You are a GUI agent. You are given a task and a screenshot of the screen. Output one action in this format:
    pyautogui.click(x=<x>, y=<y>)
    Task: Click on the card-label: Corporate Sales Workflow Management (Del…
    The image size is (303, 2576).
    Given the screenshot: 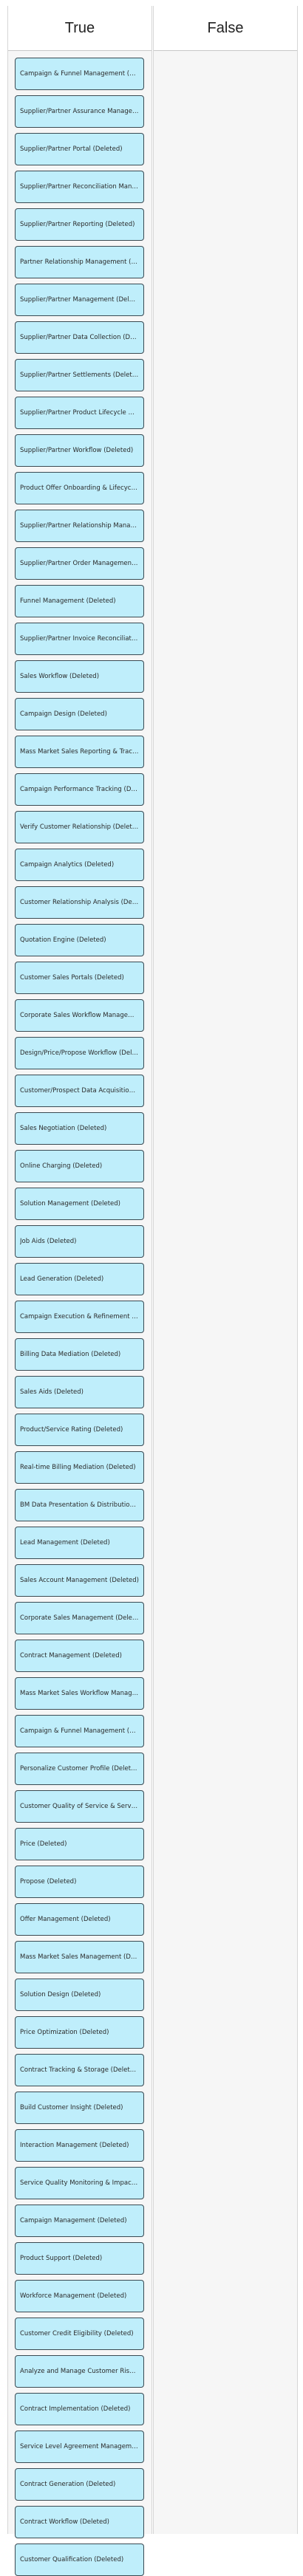 What is the action you would take?
    pyautogui.click(x=79, y=1015)
    